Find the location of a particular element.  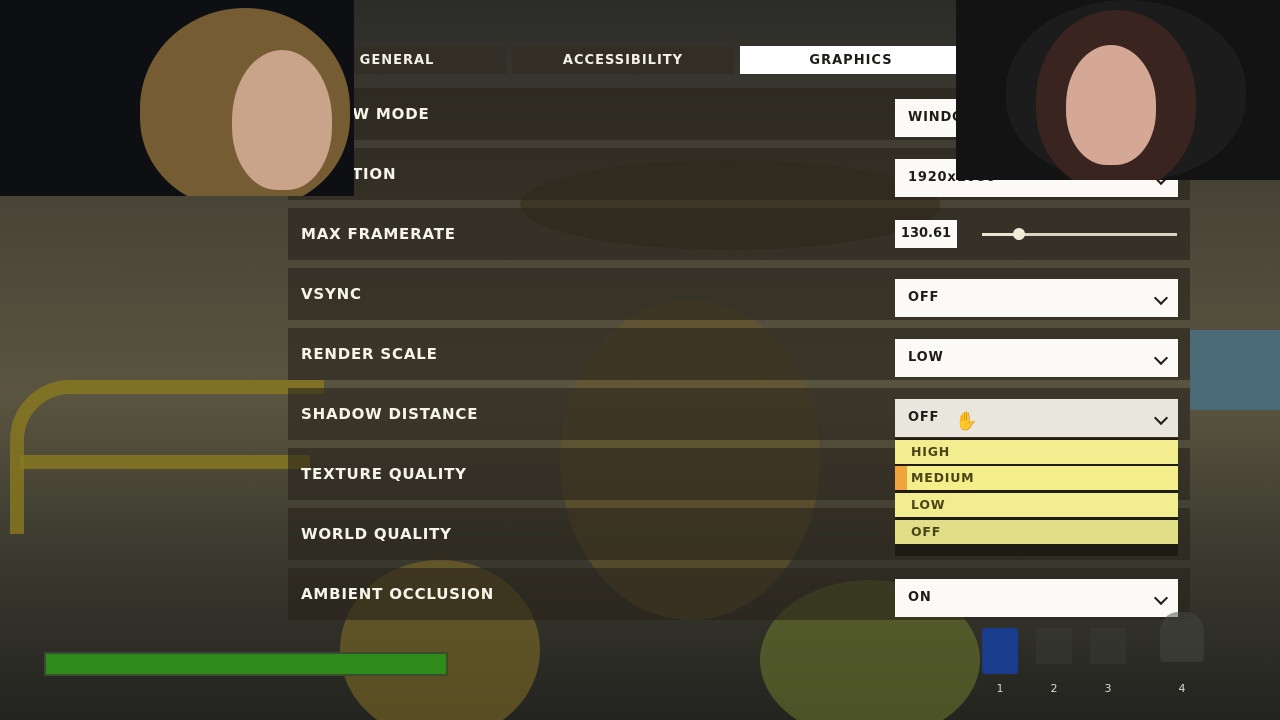

hotbar-slot: 3 is located at coordinates (1108, 661).